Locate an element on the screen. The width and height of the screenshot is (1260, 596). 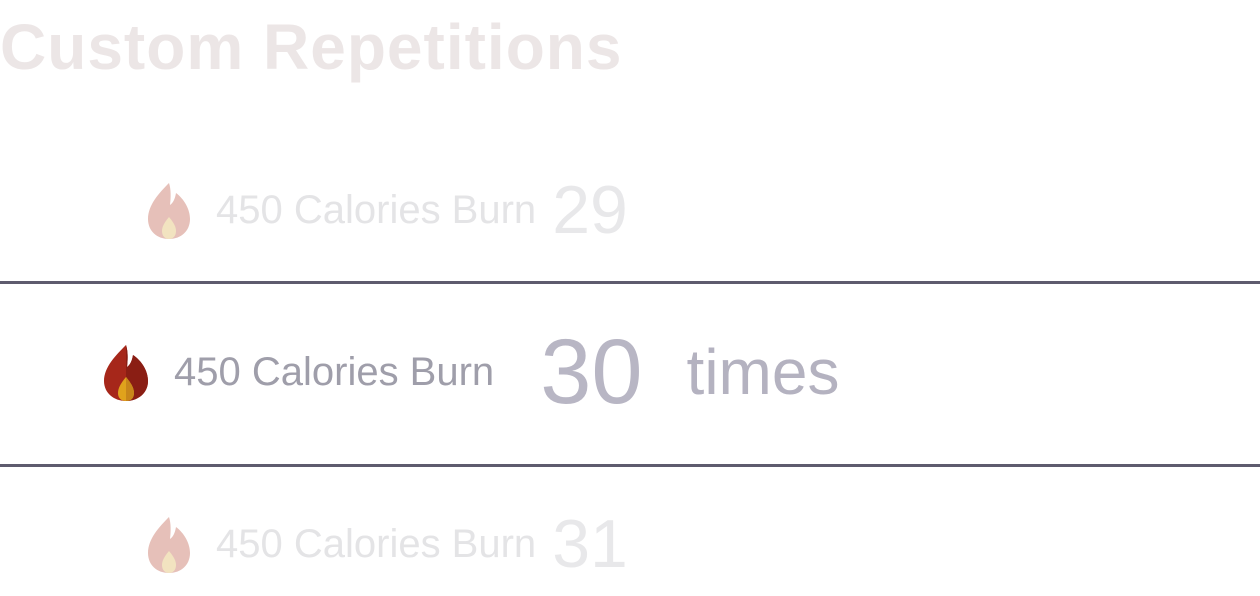
repetition-count: 29 is located at coordinates (590, 210).